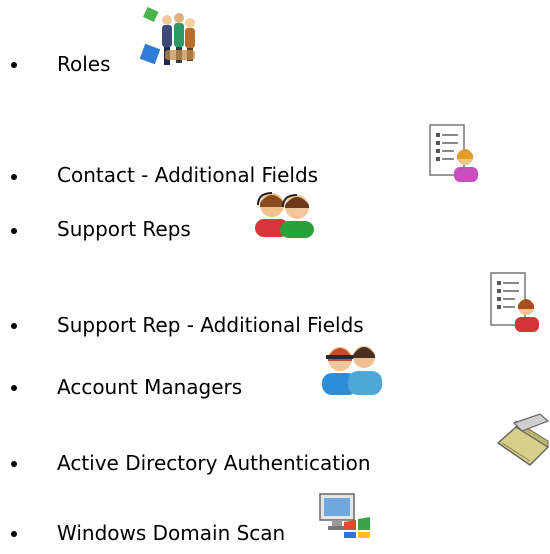 Image resolution: width=550 pixels, height=554 pixels. Describe the element at coordinates (275, 40) in the screenshot. I see `list-item-roles: Roles` at that location.